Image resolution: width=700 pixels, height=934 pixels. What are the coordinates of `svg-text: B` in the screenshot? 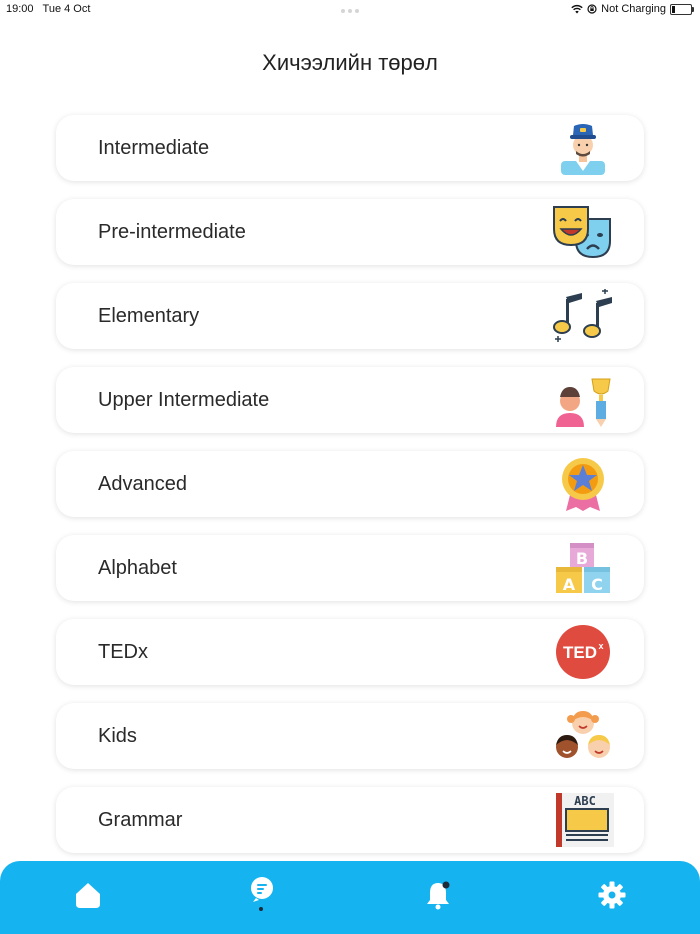 It's located at (582, 558).